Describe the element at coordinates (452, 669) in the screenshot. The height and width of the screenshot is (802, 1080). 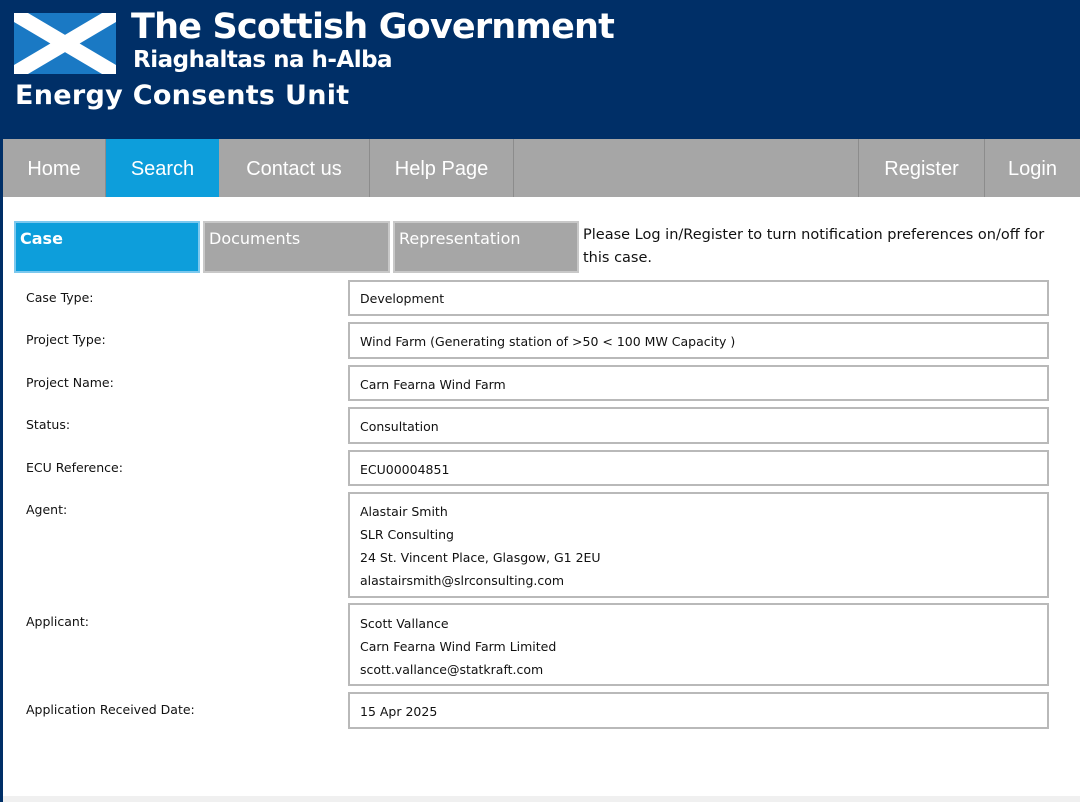
I see `applicant-email: scott.vallance@statkraft.com` at that location.